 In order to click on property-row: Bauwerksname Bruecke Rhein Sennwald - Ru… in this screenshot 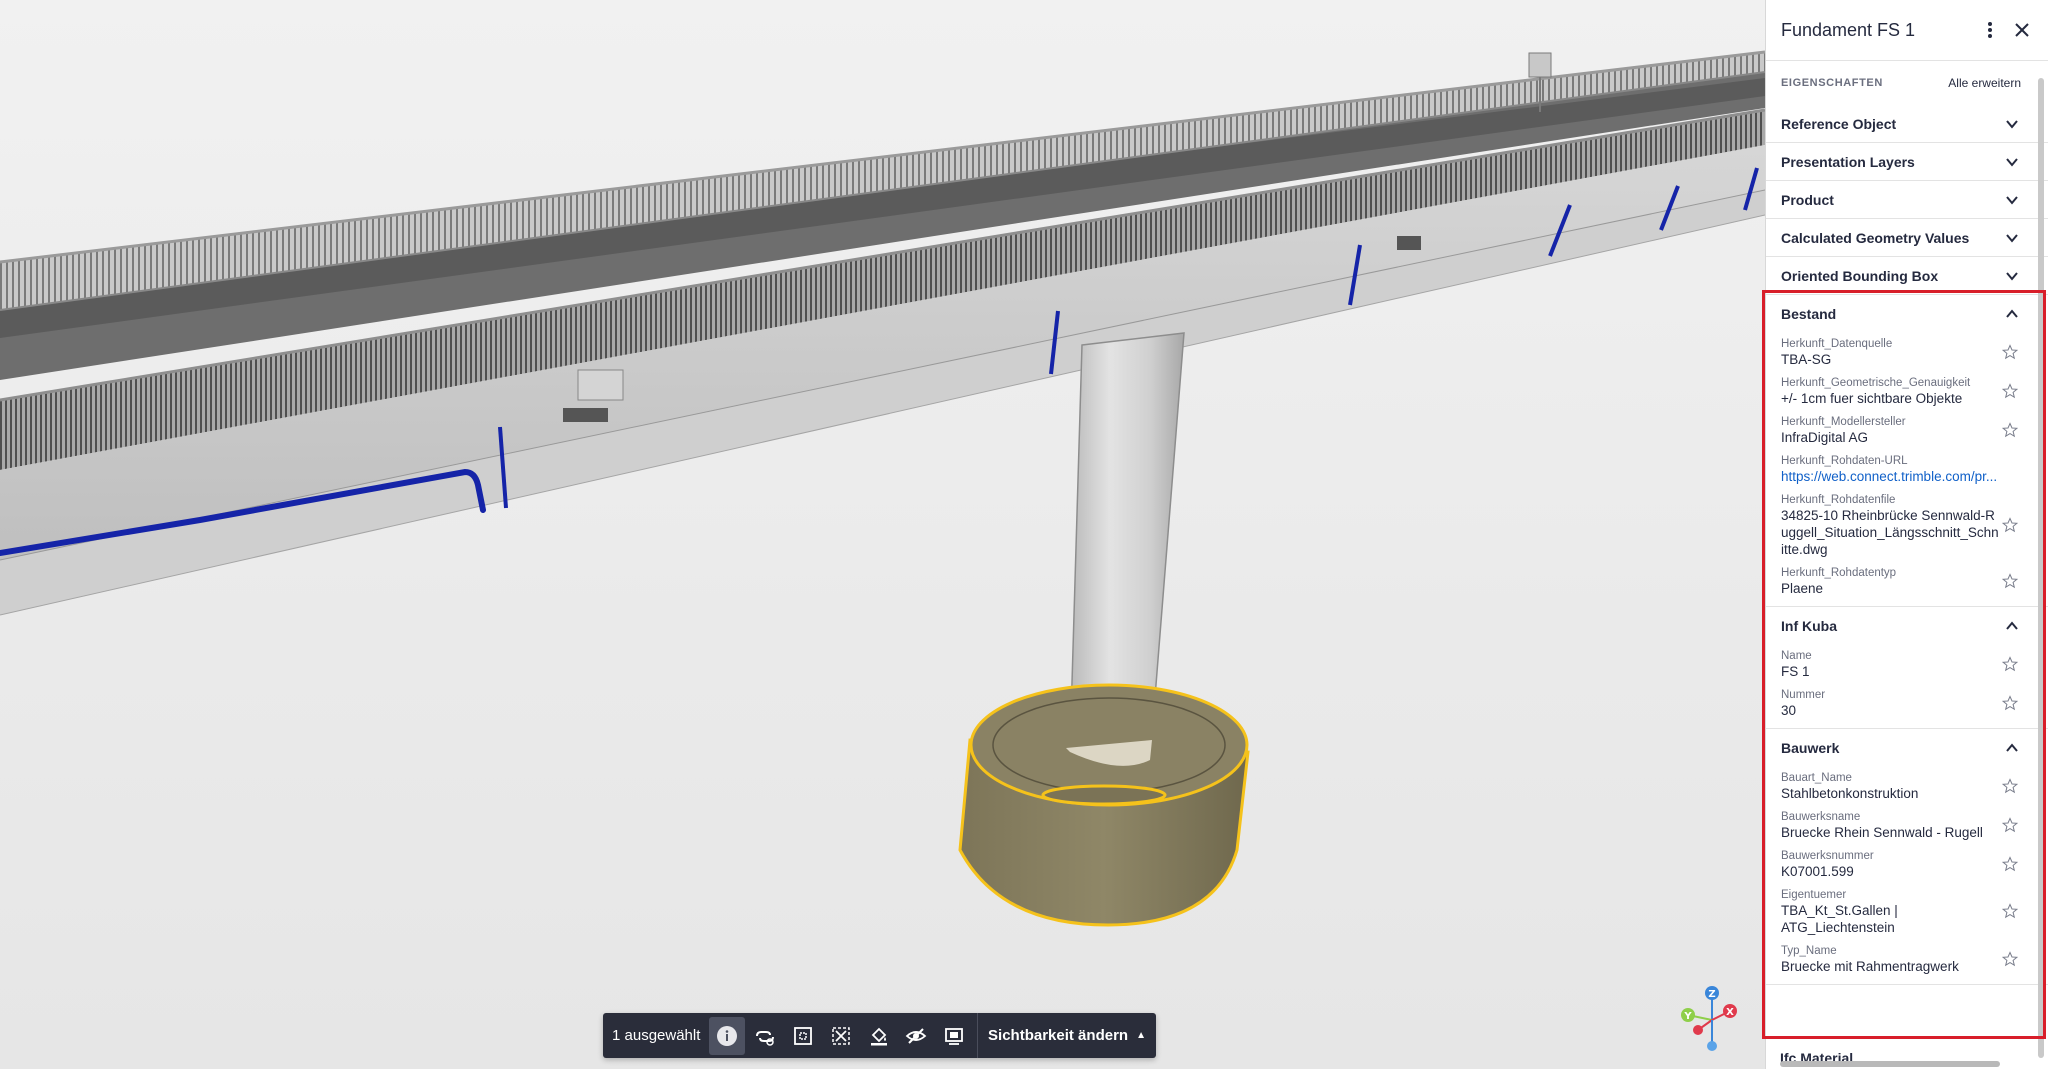, I will do `click(1907, 824)`.